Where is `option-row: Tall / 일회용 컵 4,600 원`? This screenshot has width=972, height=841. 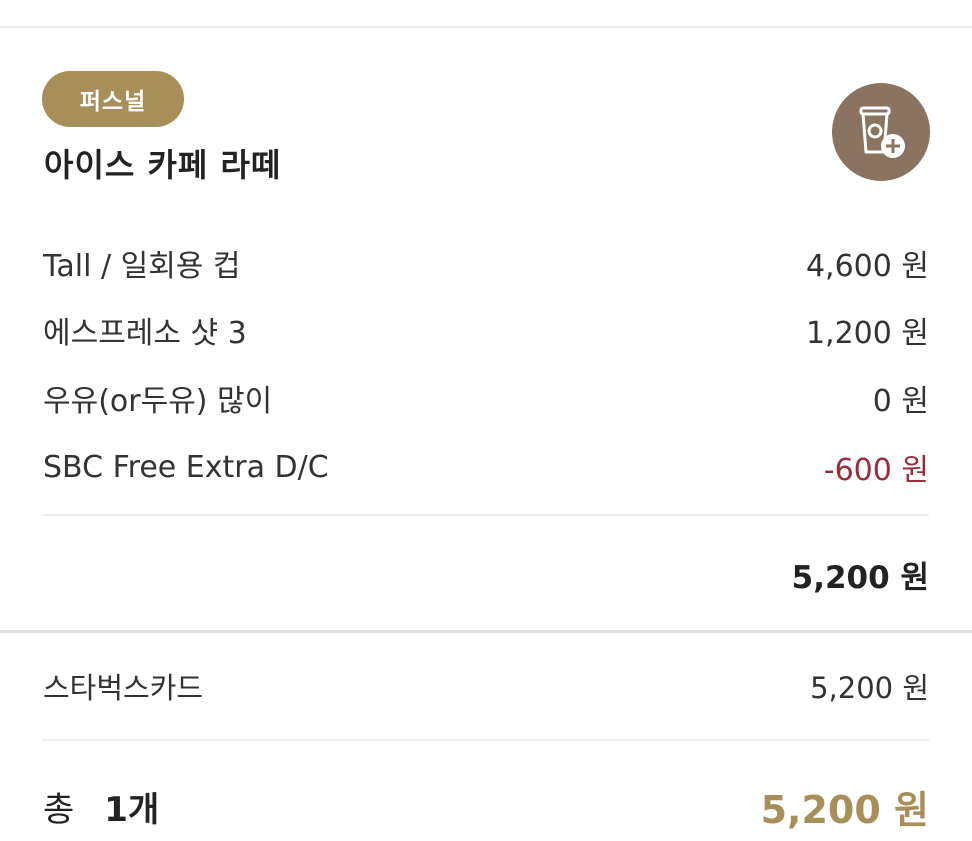
option-row: Tall / 일회용 컵 4,600 원 is located at coordinates (486, 263).